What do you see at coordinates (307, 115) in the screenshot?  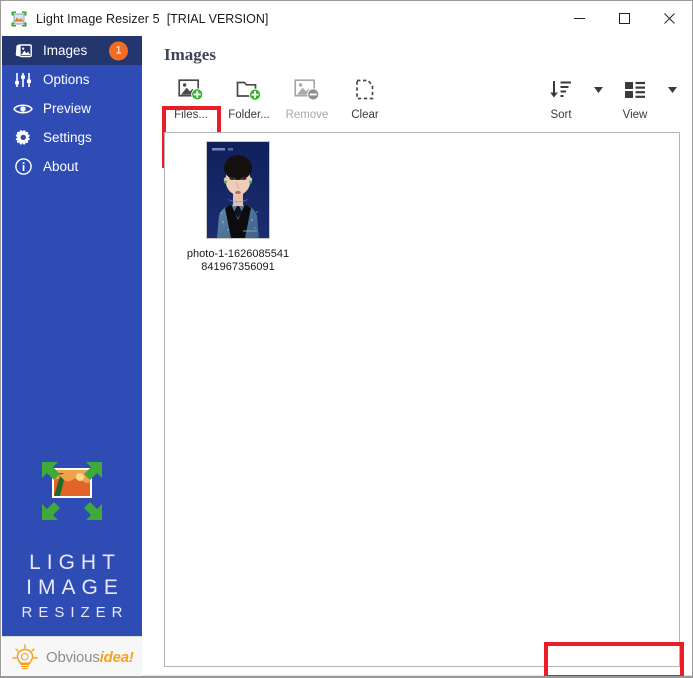 I see `remove-label: Remove` at bounding box center [307, 115].